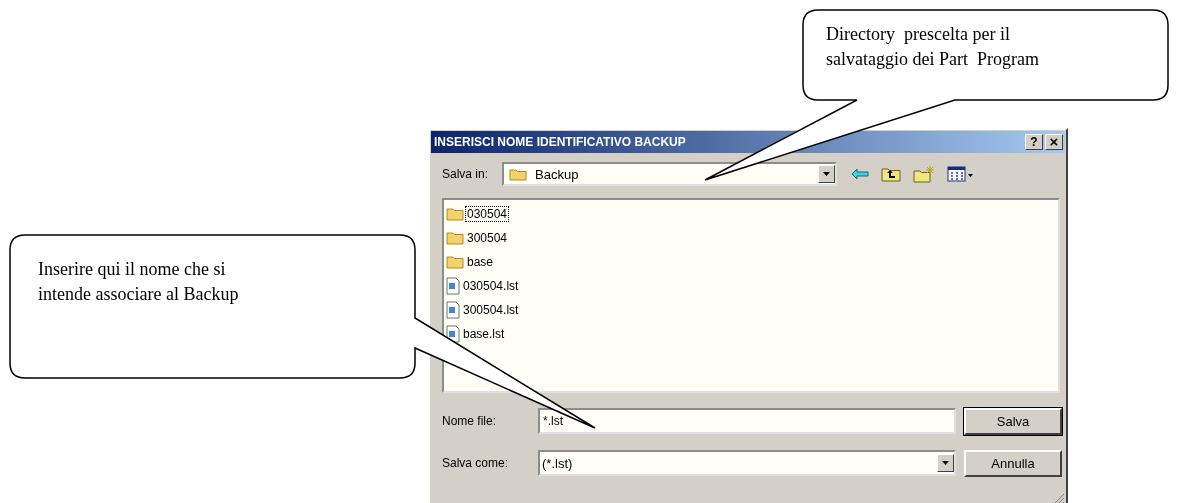 The image size is (1180, 503). What do you see at coordinates (138, 282) in the screenshot?
I see `callout-text: Inserire qui il nome che si intende associare al Backup` at bounding box center [138, 282].